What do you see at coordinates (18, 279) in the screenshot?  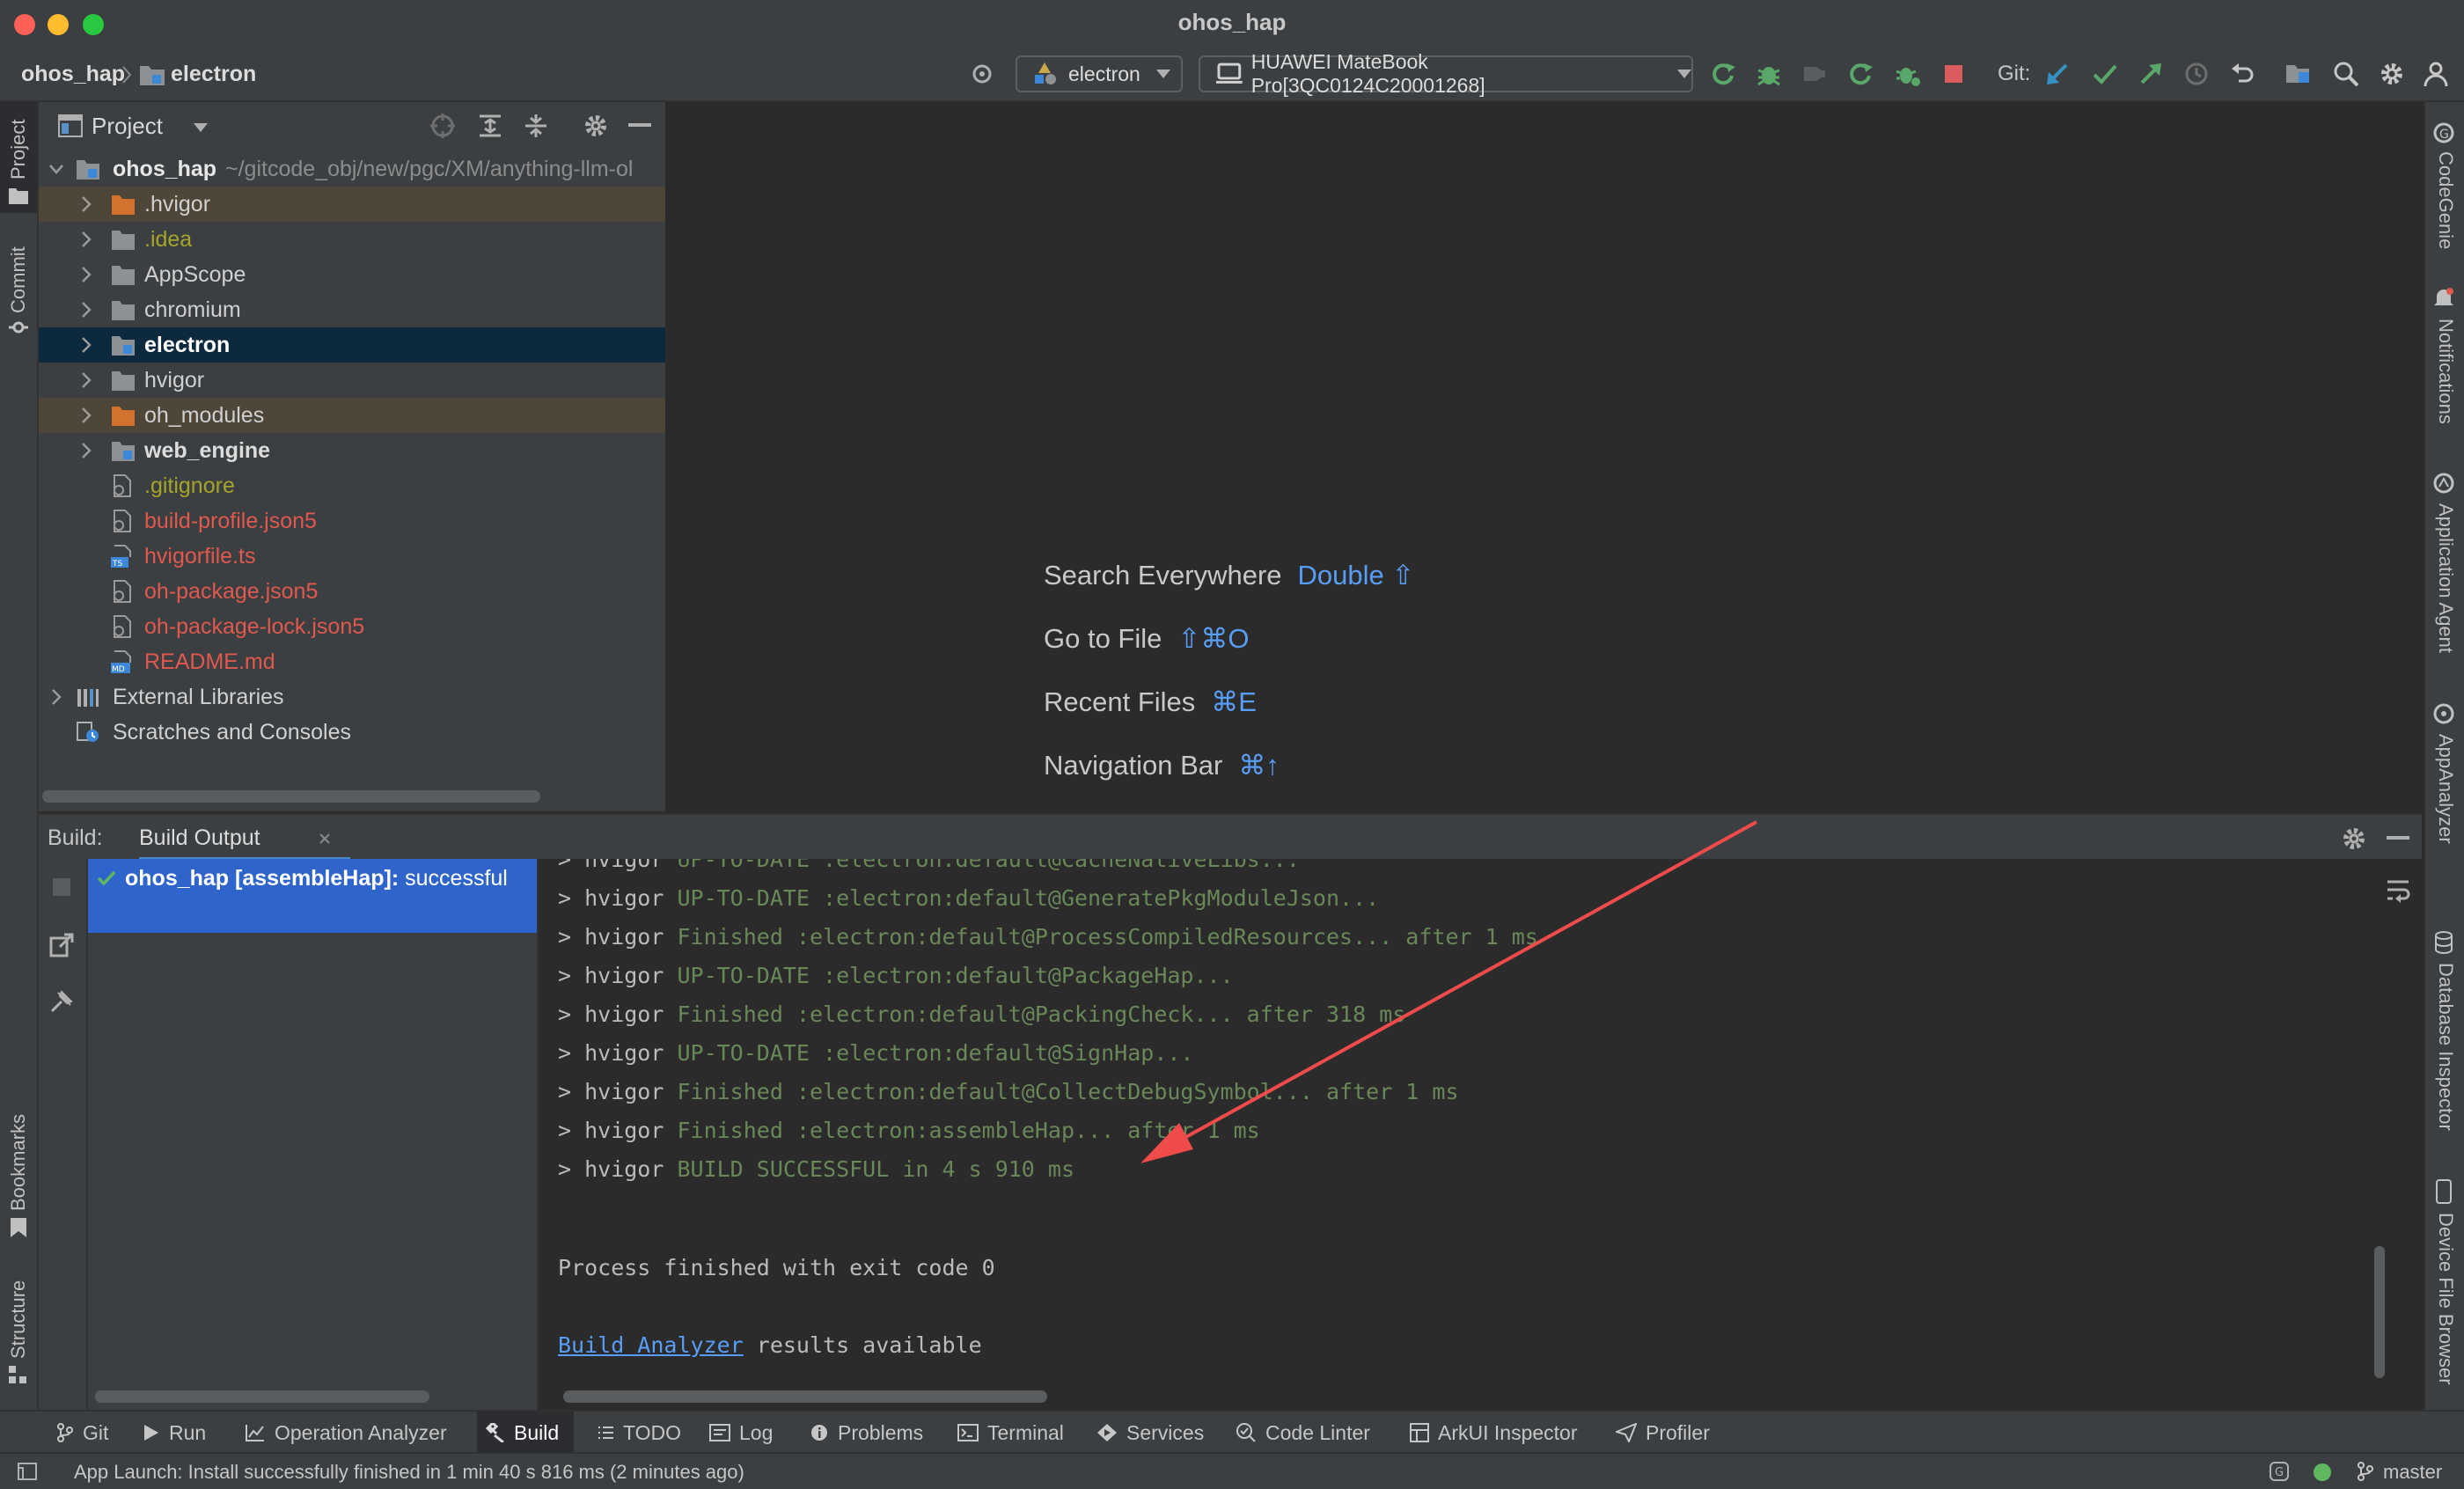 I see `commit-tool-label: Commit` at bounding box center [18, 279].